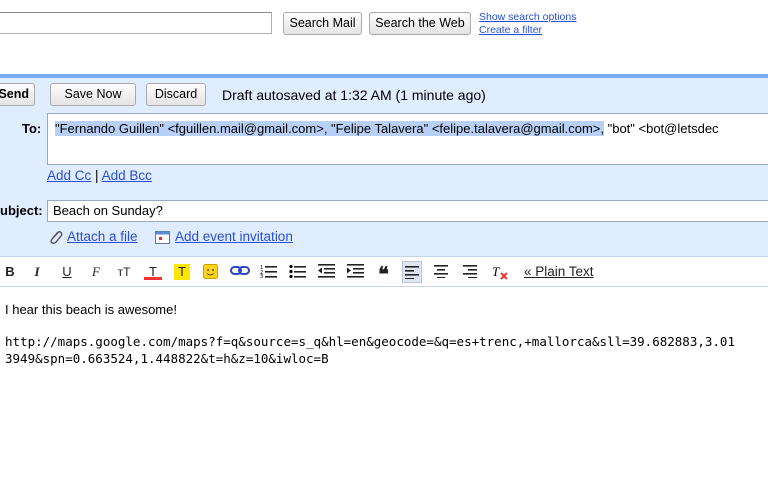 This screenshot has height=480, width=768. Describe the element at coordinates (510, 30) in the screenshot. I see `create-filter-link: Create a filter` at that location.